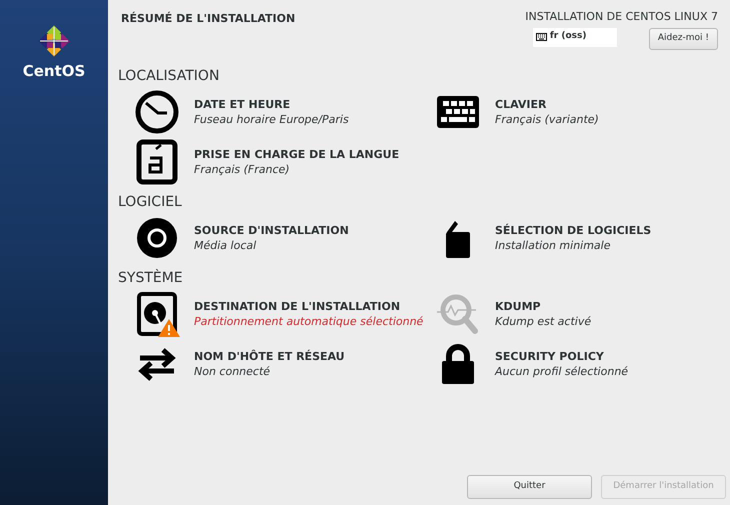  What do you see at coordinates (568, 37) in the screenshot?
I see `keyboard-layout-text: fr (oss)` at bounding box center [568, 37].